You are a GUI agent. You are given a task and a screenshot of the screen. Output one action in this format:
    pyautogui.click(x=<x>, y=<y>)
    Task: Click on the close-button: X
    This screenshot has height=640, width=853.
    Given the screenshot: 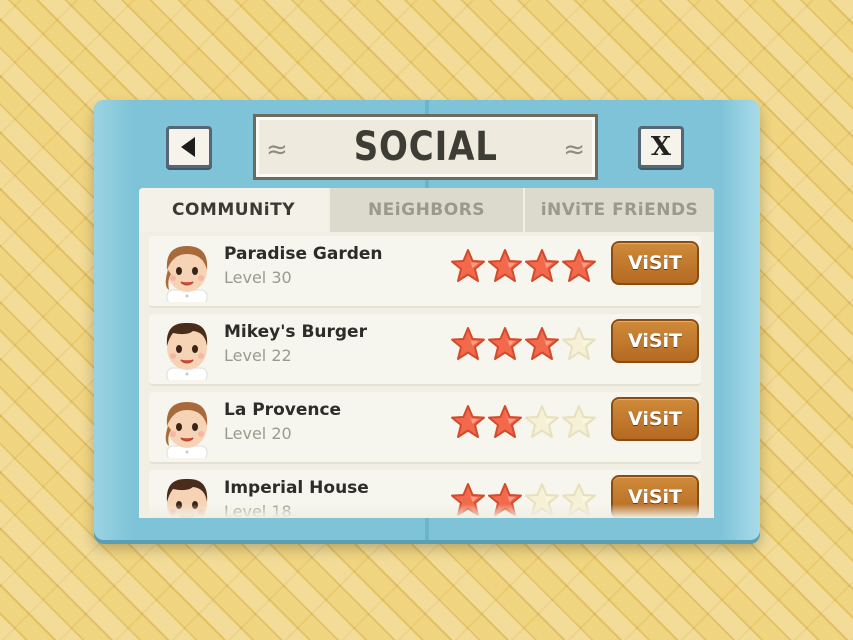 What is the action you would take?
    pyautogui.click(x=661, y=147)
    